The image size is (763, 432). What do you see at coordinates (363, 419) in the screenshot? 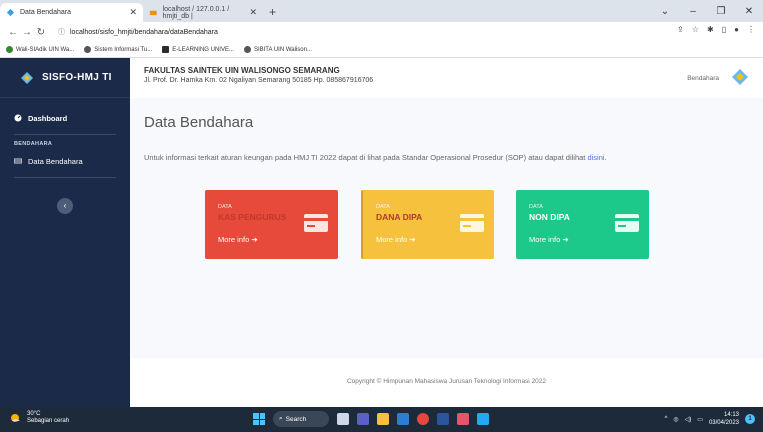
I see `teams-icon` at bounding box center [363, 419].